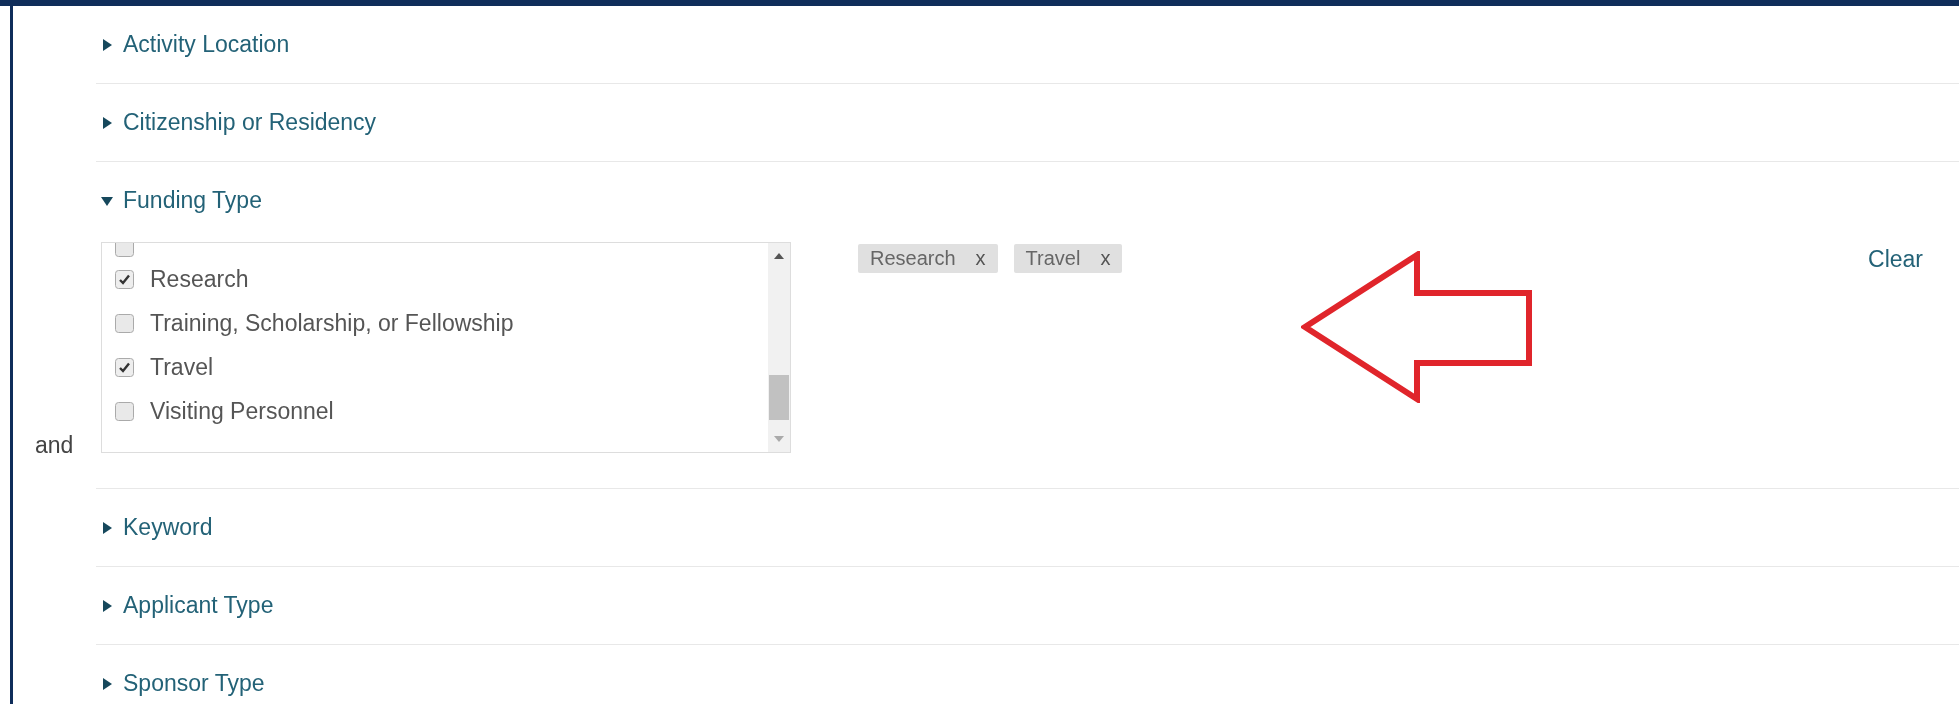 The image size is (1959, 704). What do you see at coordinates (157, 527) in the screenshot?
I see `section-toggle: Keyword` at bounding box center [157, 527].